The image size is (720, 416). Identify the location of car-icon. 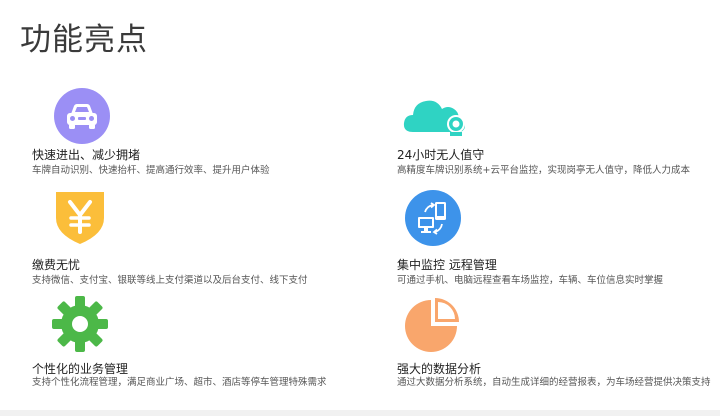
(82, 116).